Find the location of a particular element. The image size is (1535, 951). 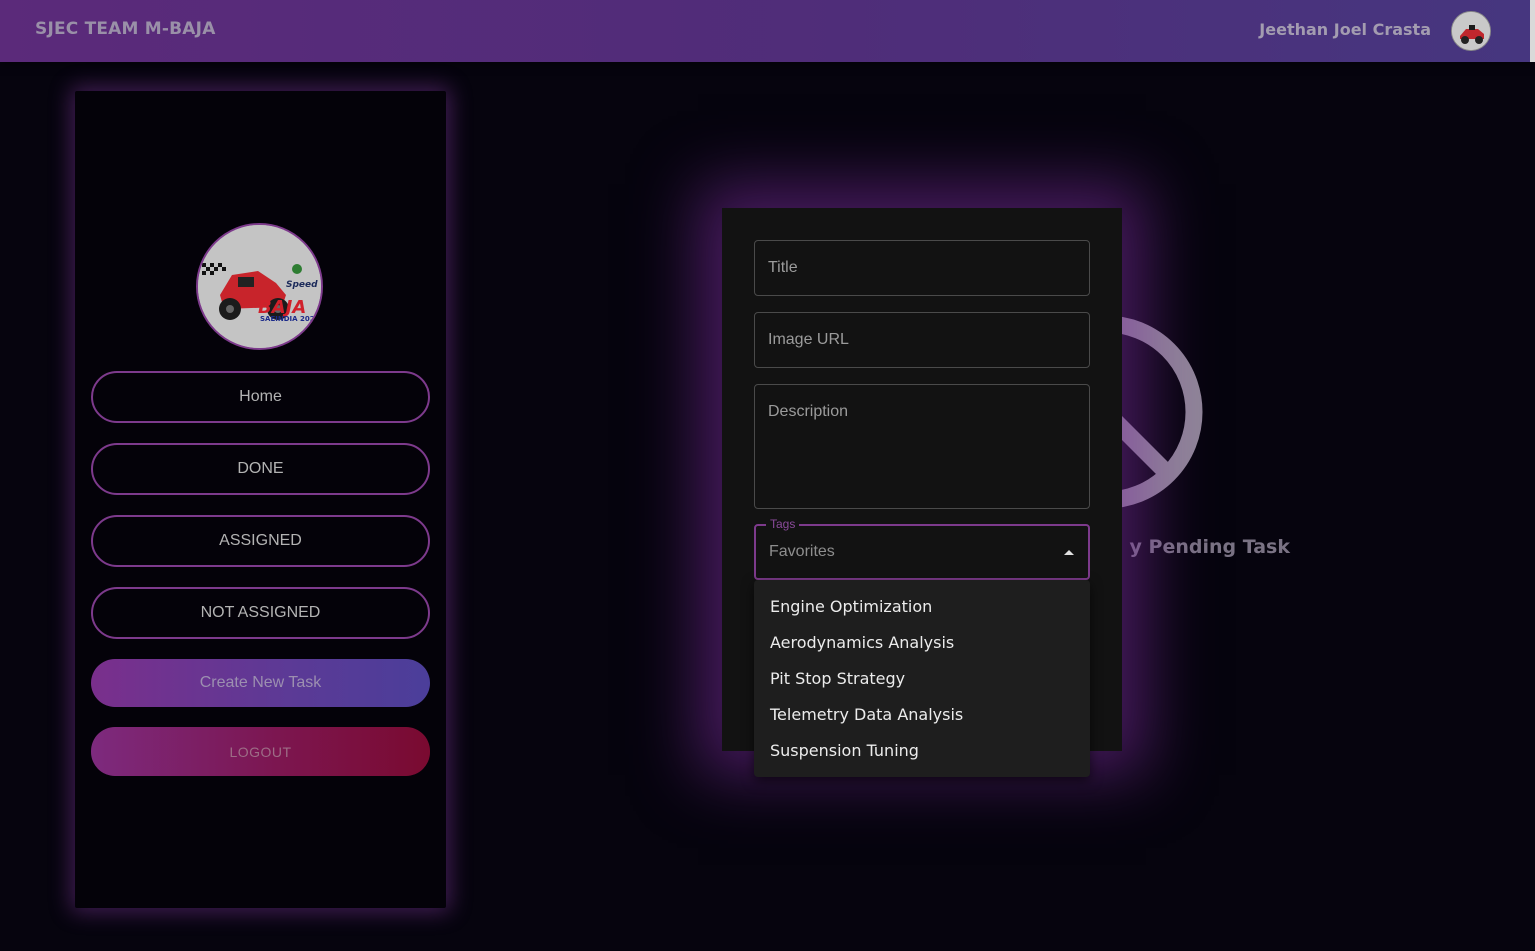

tags-label: Tags is located at coordinates (783, 524).